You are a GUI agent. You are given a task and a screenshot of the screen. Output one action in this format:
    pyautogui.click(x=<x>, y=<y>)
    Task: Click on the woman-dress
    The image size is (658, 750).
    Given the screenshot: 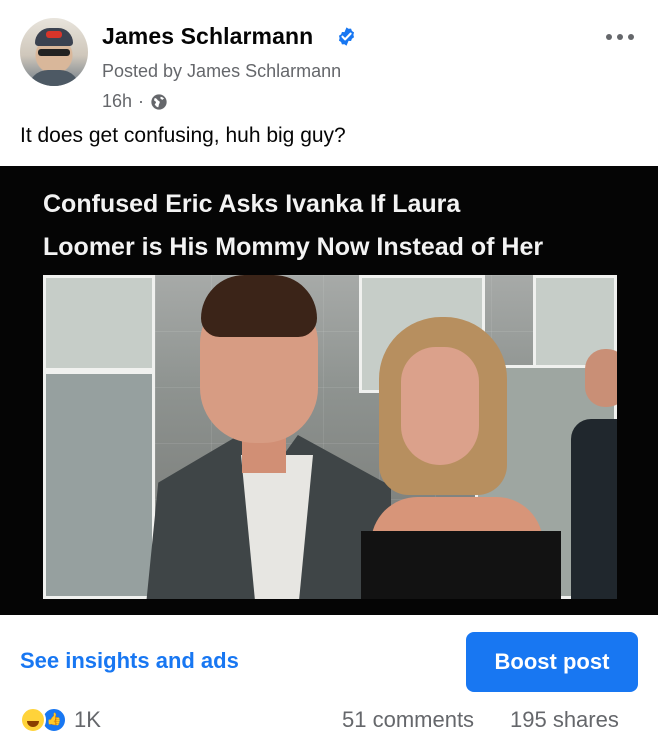 What is the action you would take?
    pyautogui.click(x=461, y=565)
    